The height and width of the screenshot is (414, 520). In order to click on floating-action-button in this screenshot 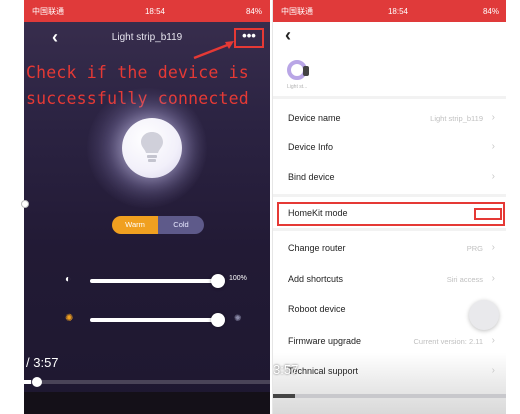, I will do `click(484, 315)`.